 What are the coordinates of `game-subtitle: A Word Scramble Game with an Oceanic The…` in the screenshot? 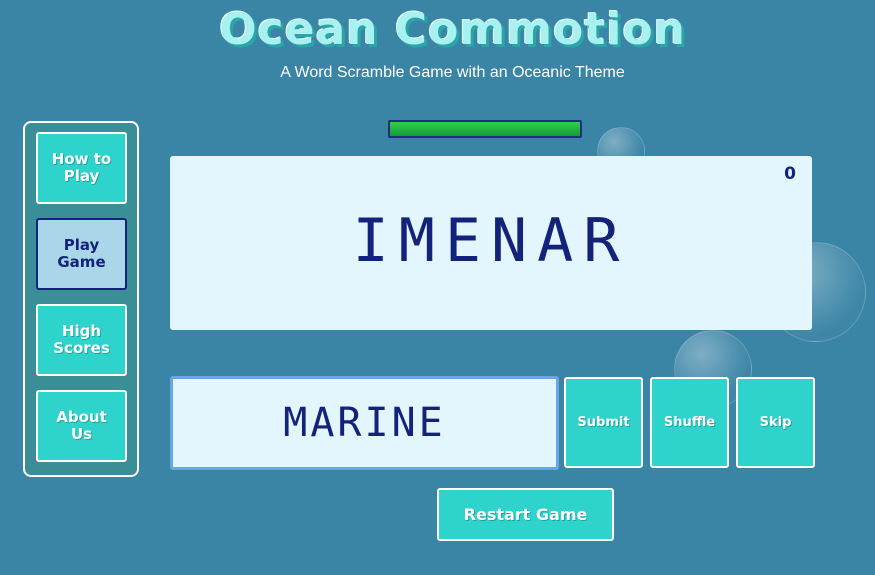 It's located at (452, 72).